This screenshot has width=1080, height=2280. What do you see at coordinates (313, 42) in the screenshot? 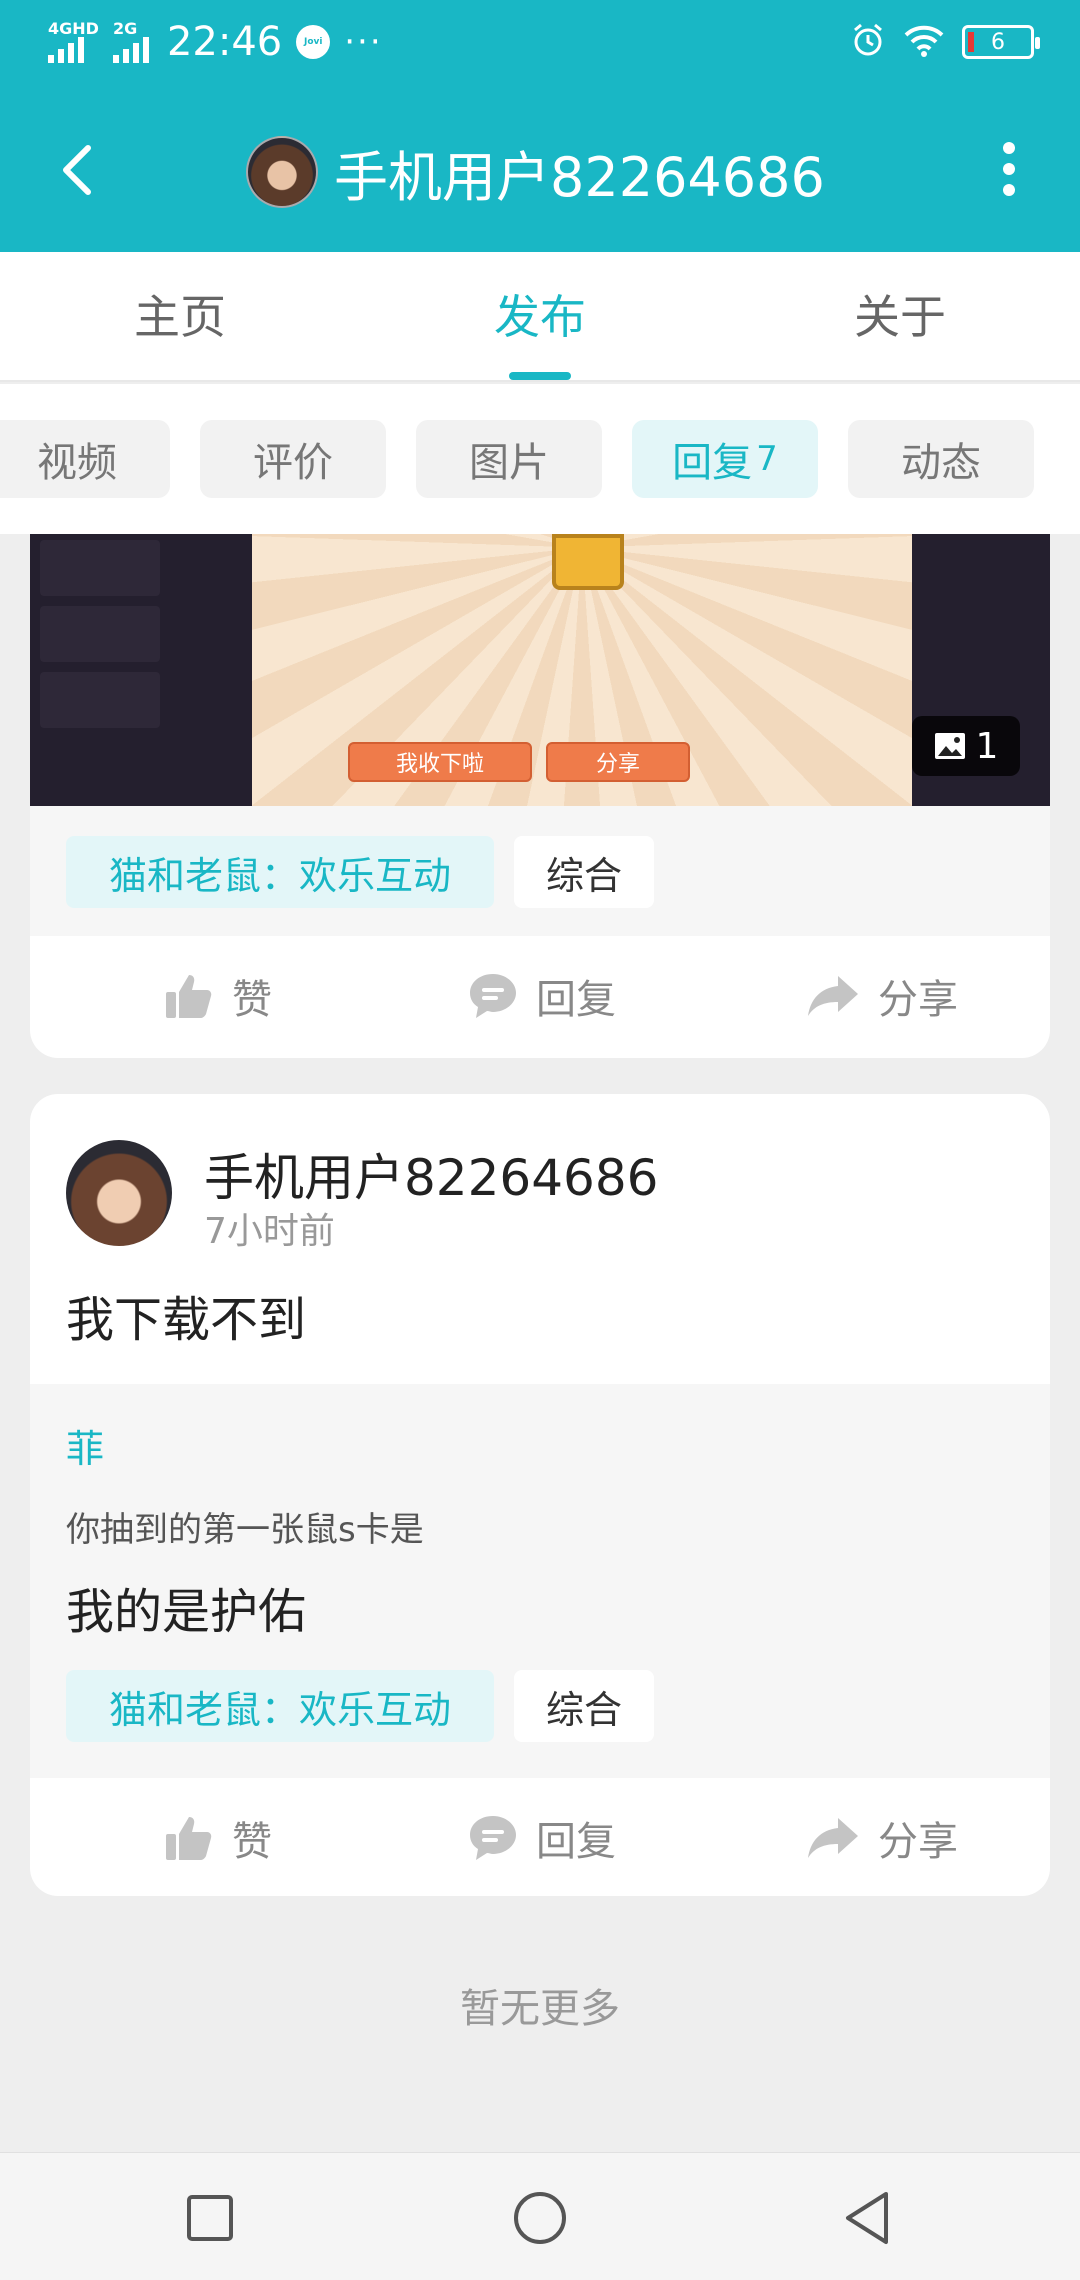
I see `jovi-icon: Jovi` at bounding box center [313, 42].